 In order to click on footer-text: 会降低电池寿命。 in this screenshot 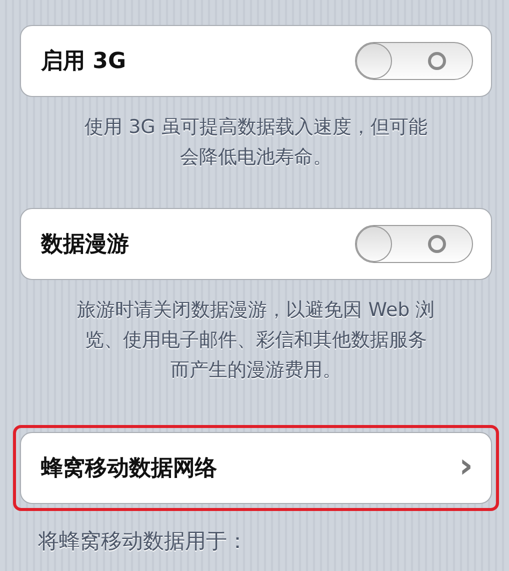, I will do `click(256, 157)`.